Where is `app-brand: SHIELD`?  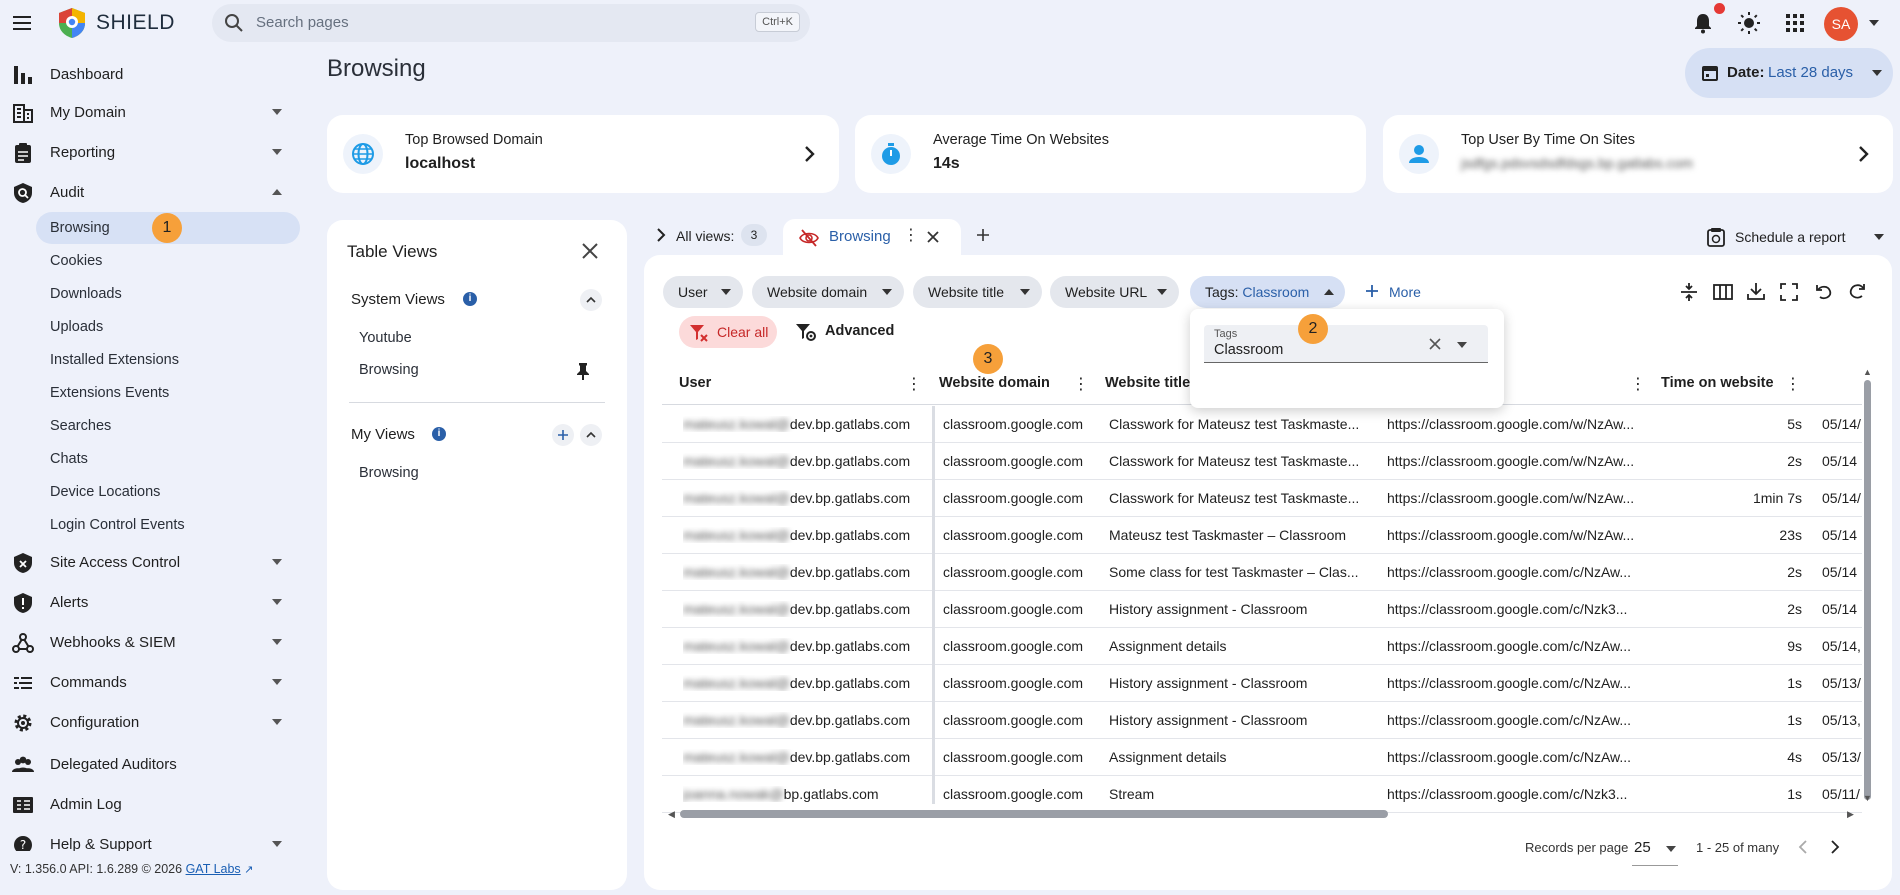 app-brand: SHIELD is located at coordinates (135, 23).